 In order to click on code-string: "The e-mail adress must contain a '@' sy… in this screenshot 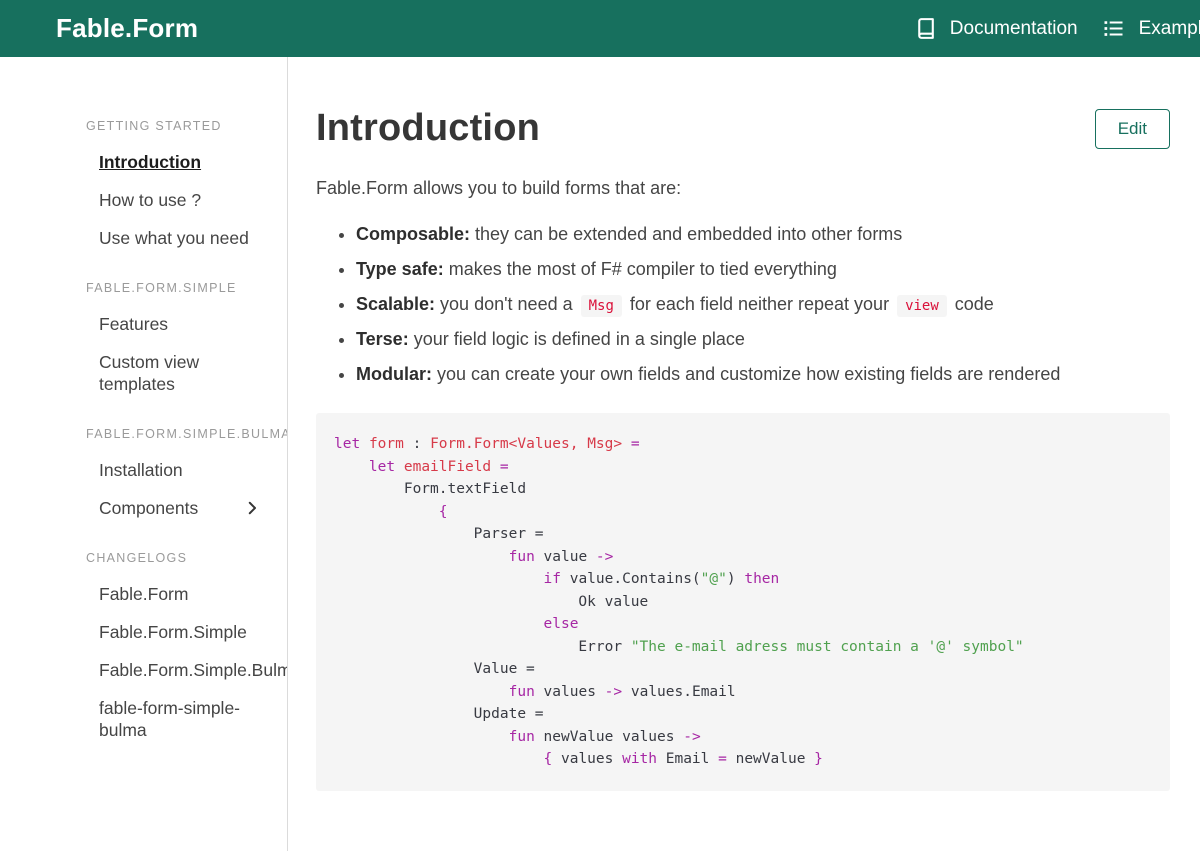, I will do `click(827, 646)`.